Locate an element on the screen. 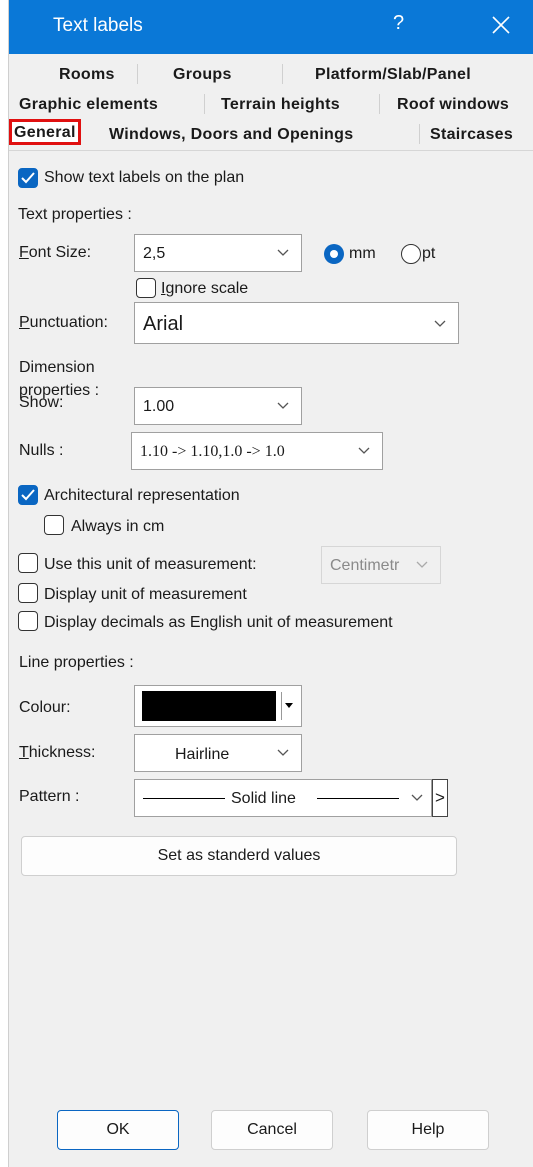 This screenshot has height=1167, width=533. ignore-scale-label: Ignore scale is located at coordinates (205, 288).